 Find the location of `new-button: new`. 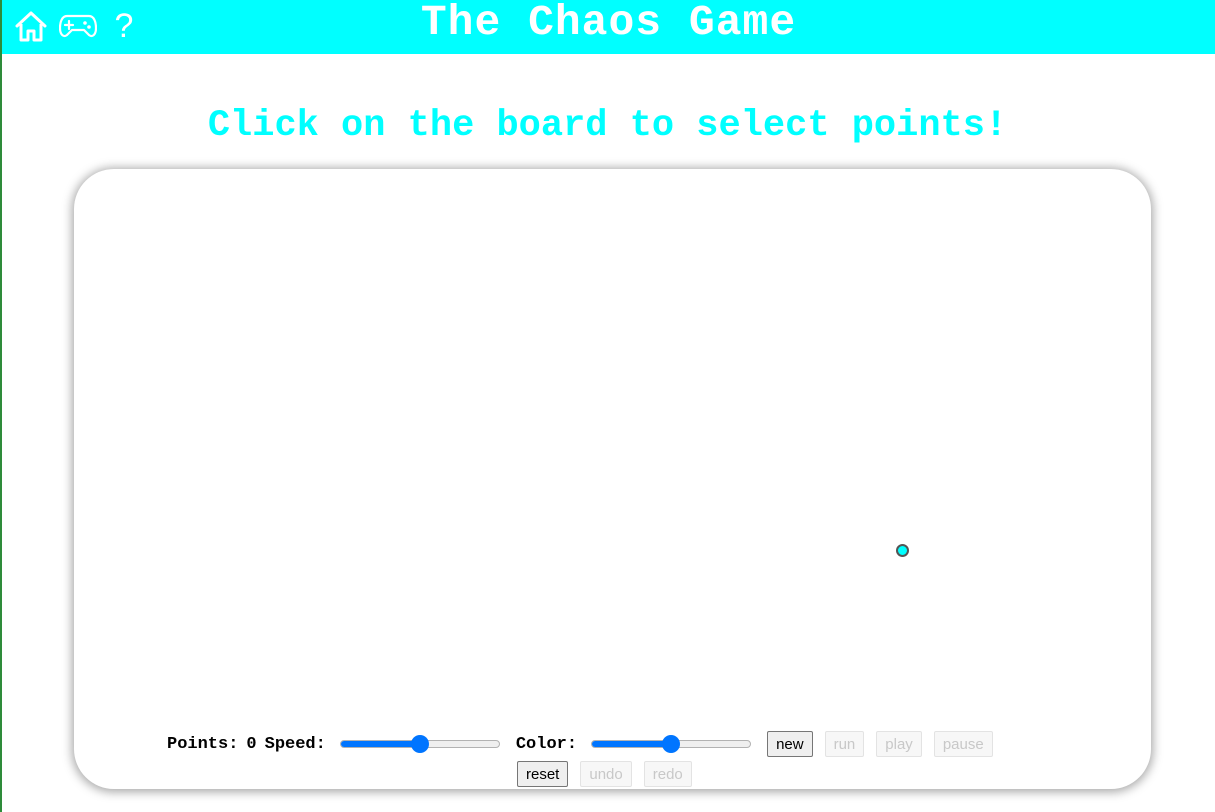

new-button: new is located at coordinates (790, 744).